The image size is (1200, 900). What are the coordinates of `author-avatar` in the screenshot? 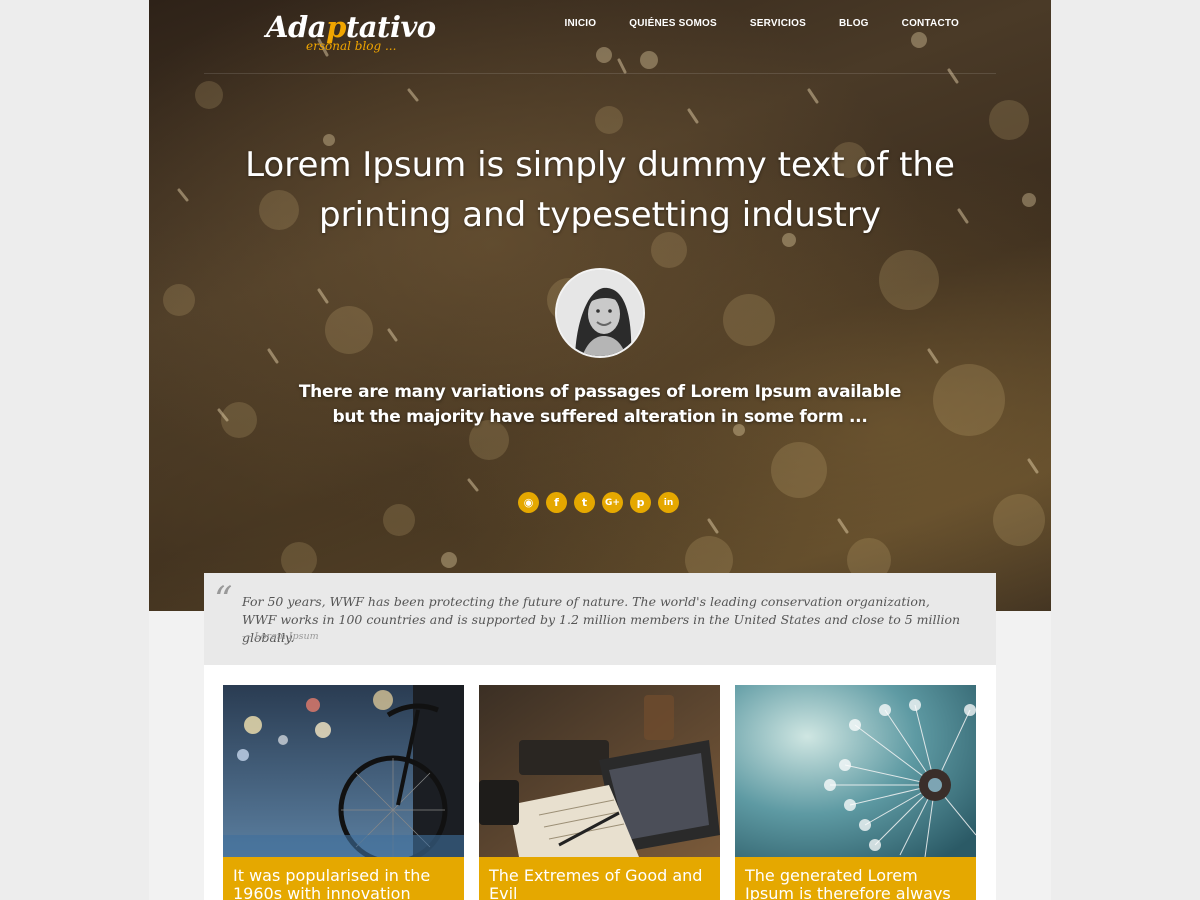 It's located at (600, 313).